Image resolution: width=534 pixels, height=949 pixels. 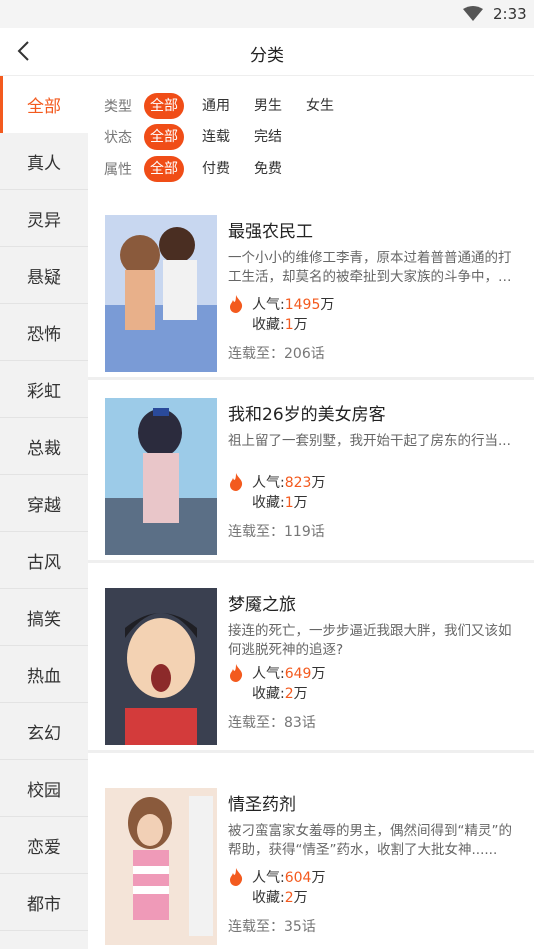 I want to click on sidebar-item-label: 古风, so click(x=44, y=562).